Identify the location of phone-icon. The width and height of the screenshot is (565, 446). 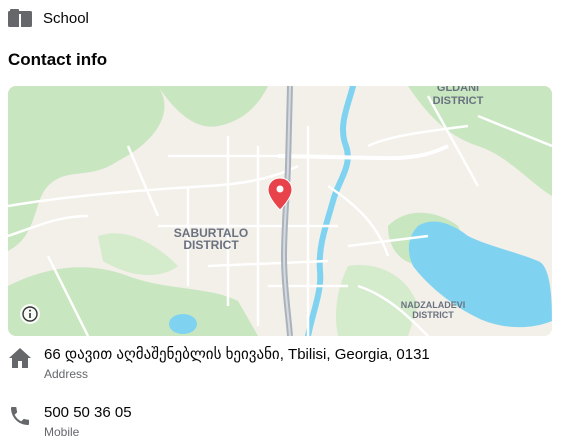
(20, 416).